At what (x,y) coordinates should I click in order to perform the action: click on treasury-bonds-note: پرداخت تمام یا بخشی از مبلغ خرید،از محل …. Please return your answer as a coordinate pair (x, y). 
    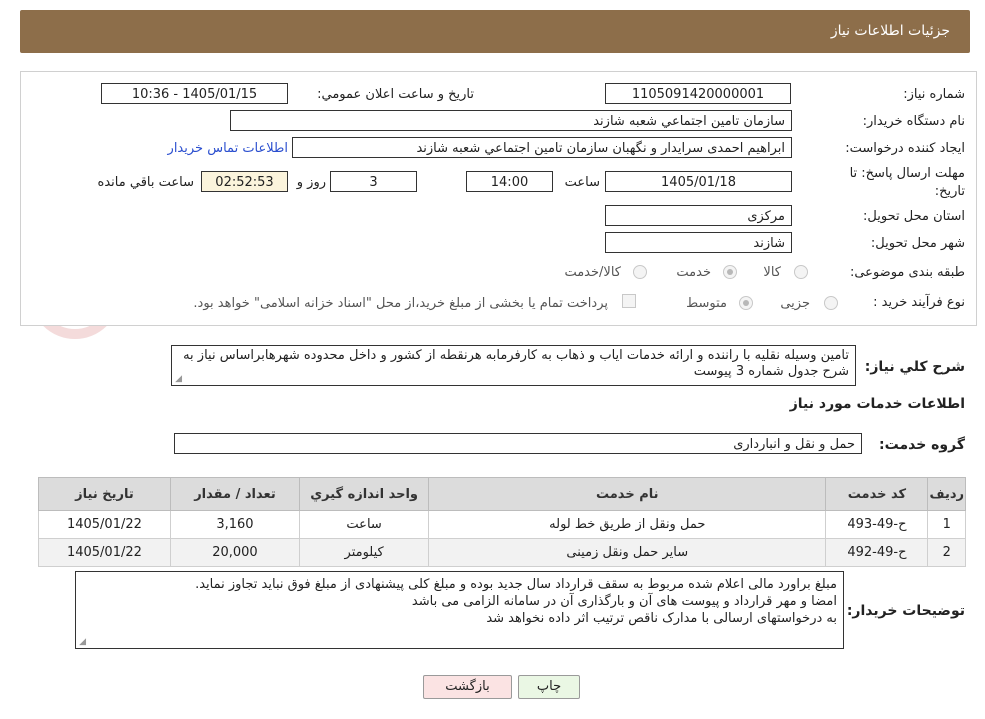
    Looking at the image, I should click on (400, 303).